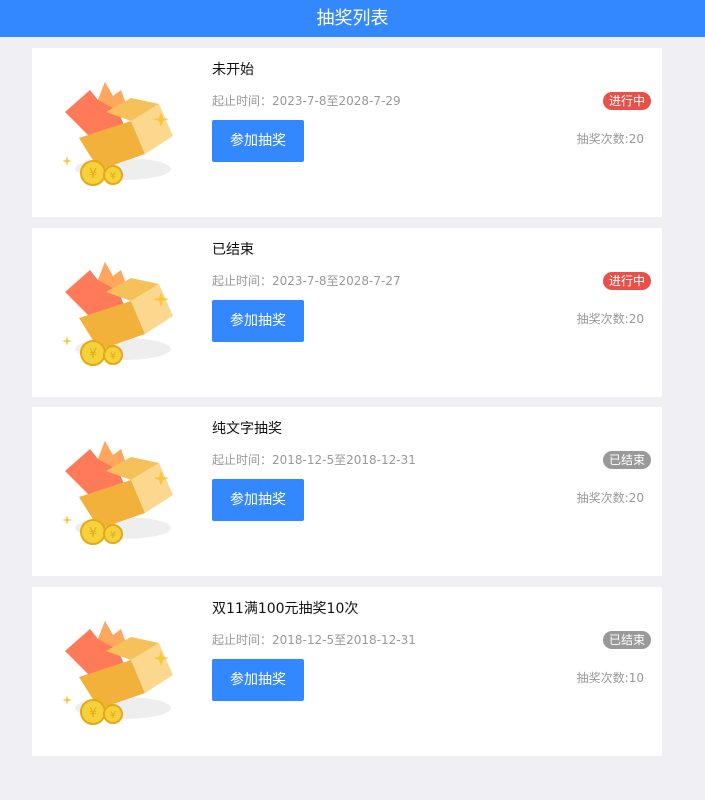  Describe the element at coordinates (336, 101) in the screenshot. I see `time-range: 2023-7-8至2028-7-29` at that location.